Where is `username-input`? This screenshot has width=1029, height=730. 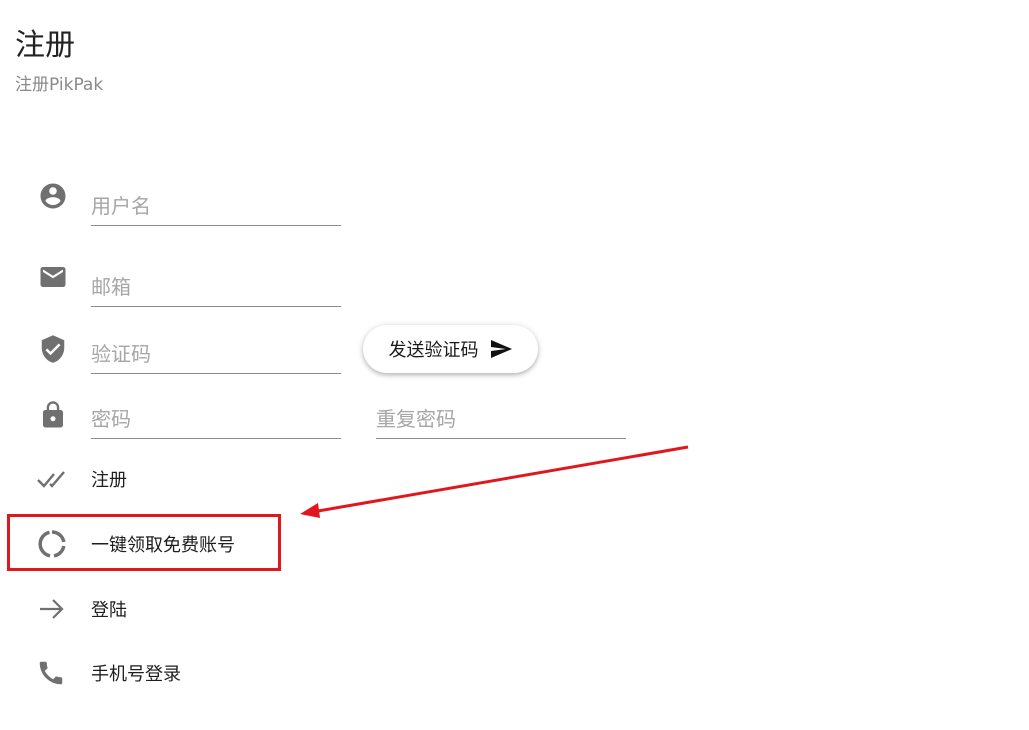 username-input is located at coordinates (216, 206).